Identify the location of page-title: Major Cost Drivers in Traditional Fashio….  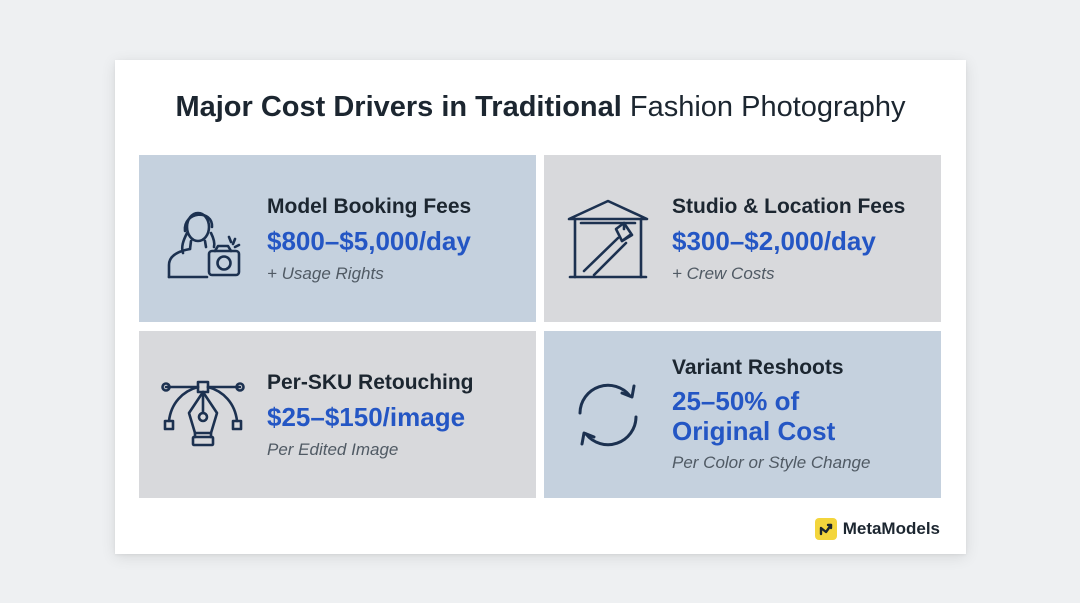
(540, 107).